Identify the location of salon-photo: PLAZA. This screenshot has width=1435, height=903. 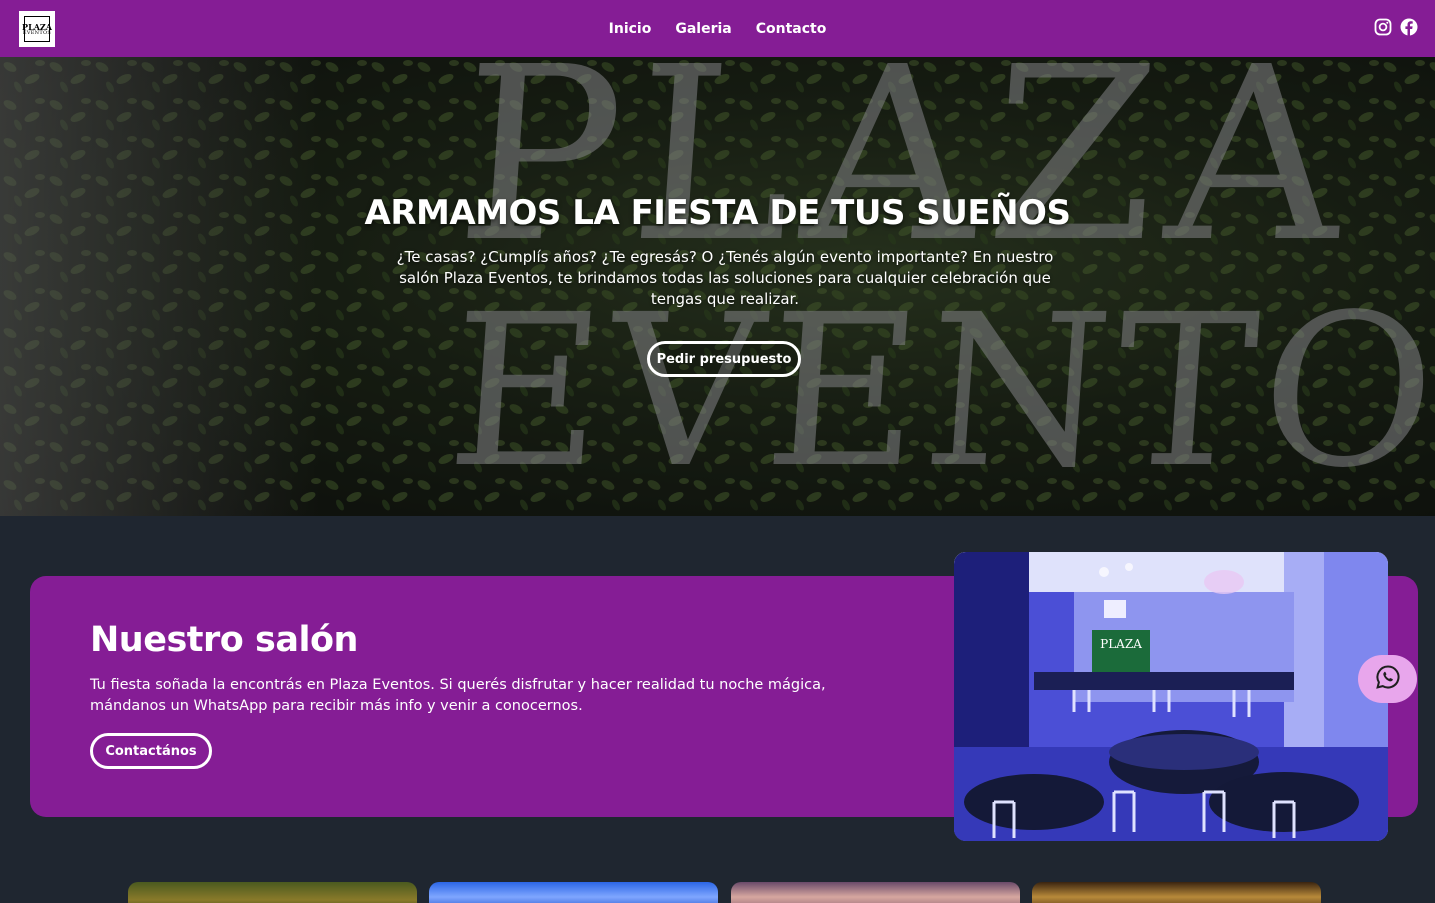
(1171, 696).